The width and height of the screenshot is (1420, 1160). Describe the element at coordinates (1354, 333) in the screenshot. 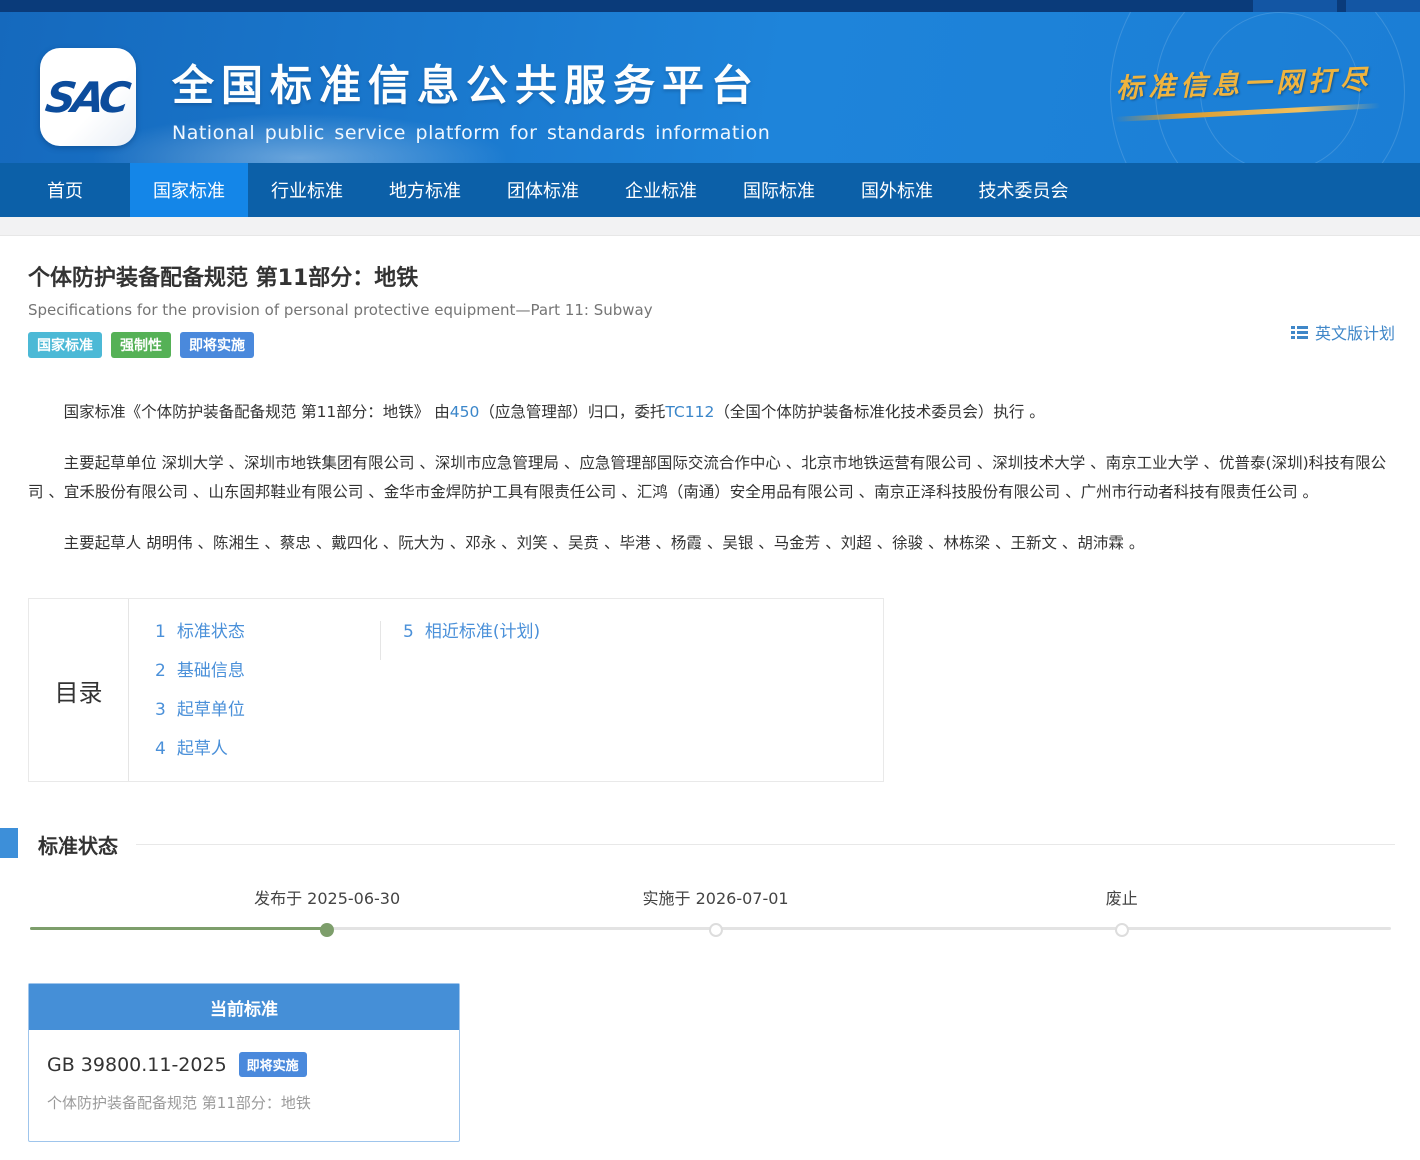

I see `english-version-plan-label: 英文版计划` at that location.